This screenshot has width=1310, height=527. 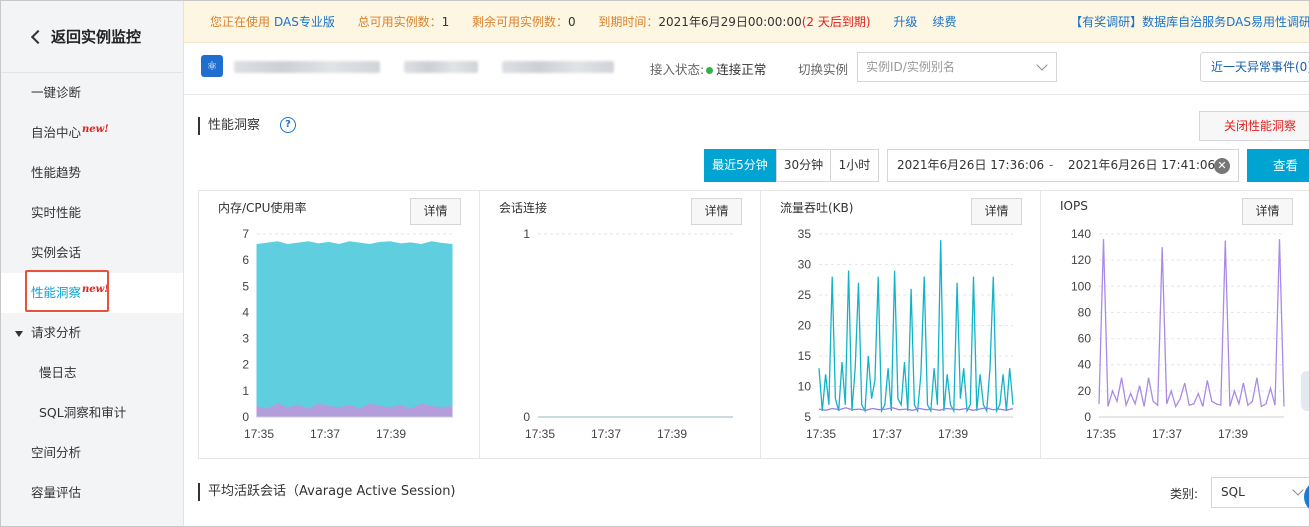 I want to click on sidebar-item-7: 慢日志, so click(x=92, y=373).